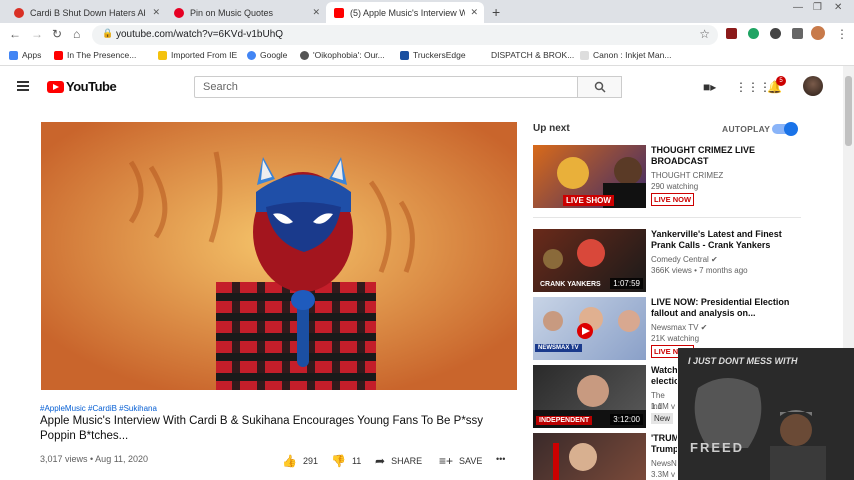  I want to click on tab-youtube-active: (5) Apple Music's Interview W ✕, so click(405, 12).